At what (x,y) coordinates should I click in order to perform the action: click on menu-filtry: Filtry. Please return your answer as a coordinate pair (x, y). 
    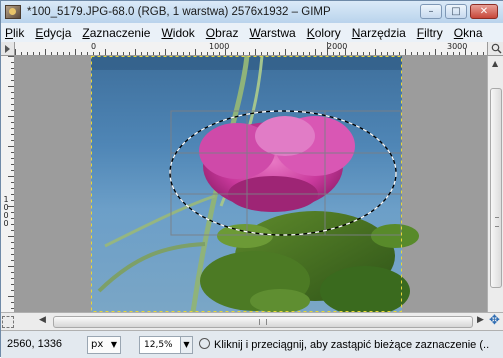
    Looking at the image, I should click on (430, 33).